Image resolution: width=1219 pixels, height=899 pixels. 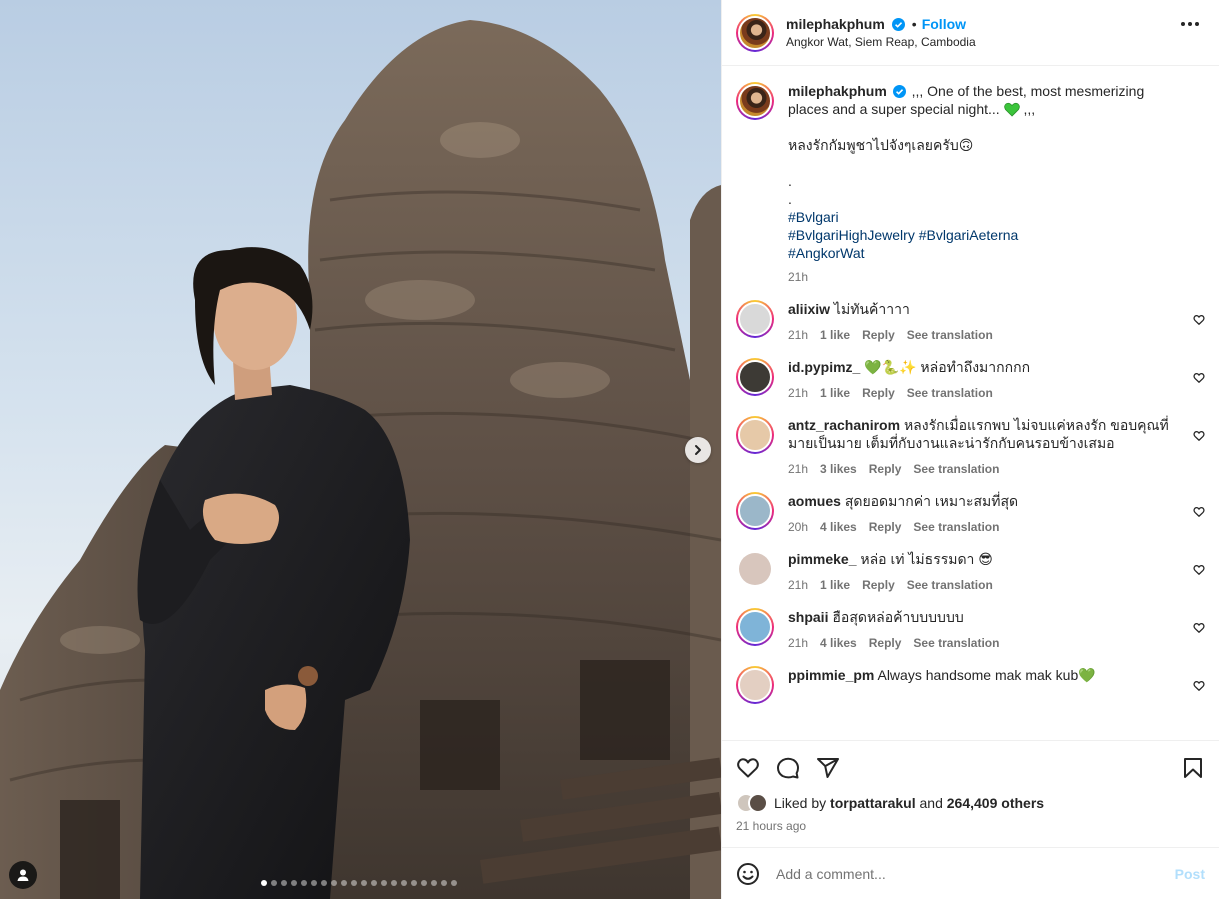 I want to click on commenter-username: id.pypimz_, so click(x=824, y=367).